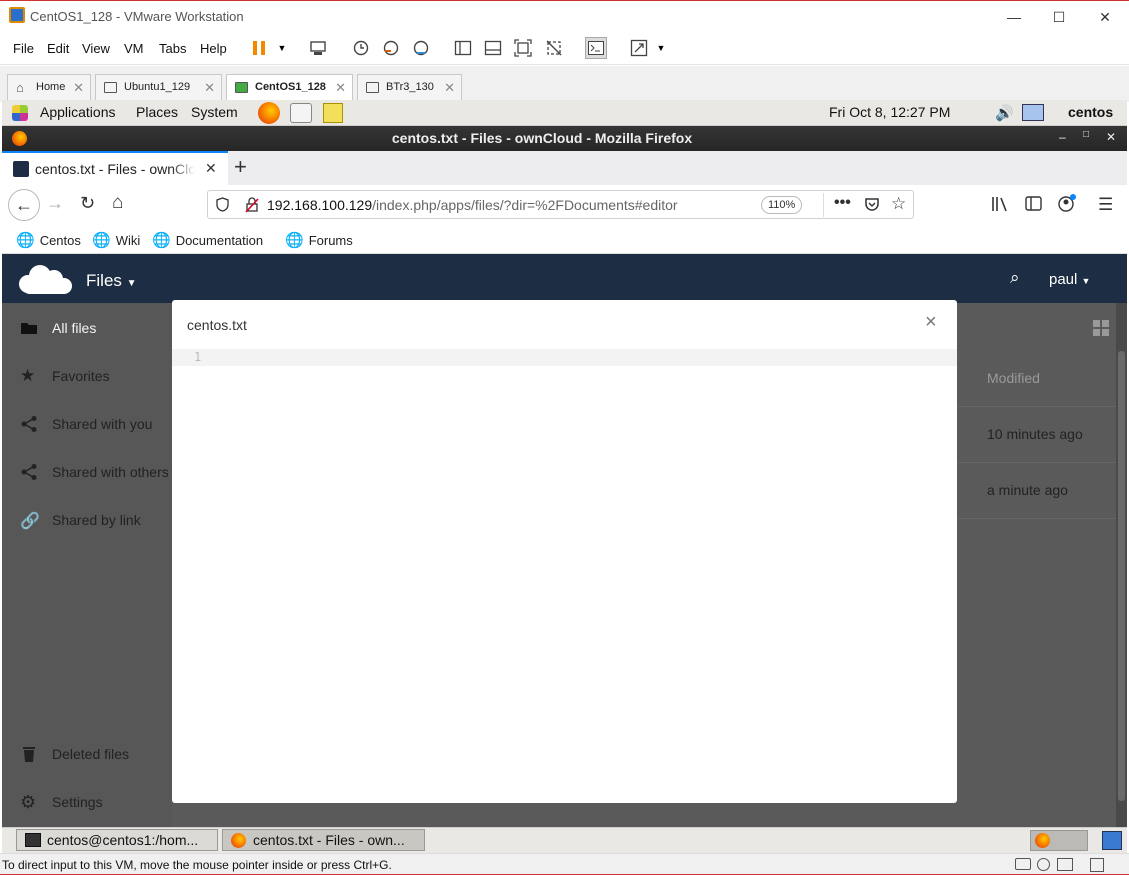 The image size is (1129, 875). What do you see at coordinates (55, 203) in the screenshot?
I see `forward-icon: →` at bounding box center [55, 203].